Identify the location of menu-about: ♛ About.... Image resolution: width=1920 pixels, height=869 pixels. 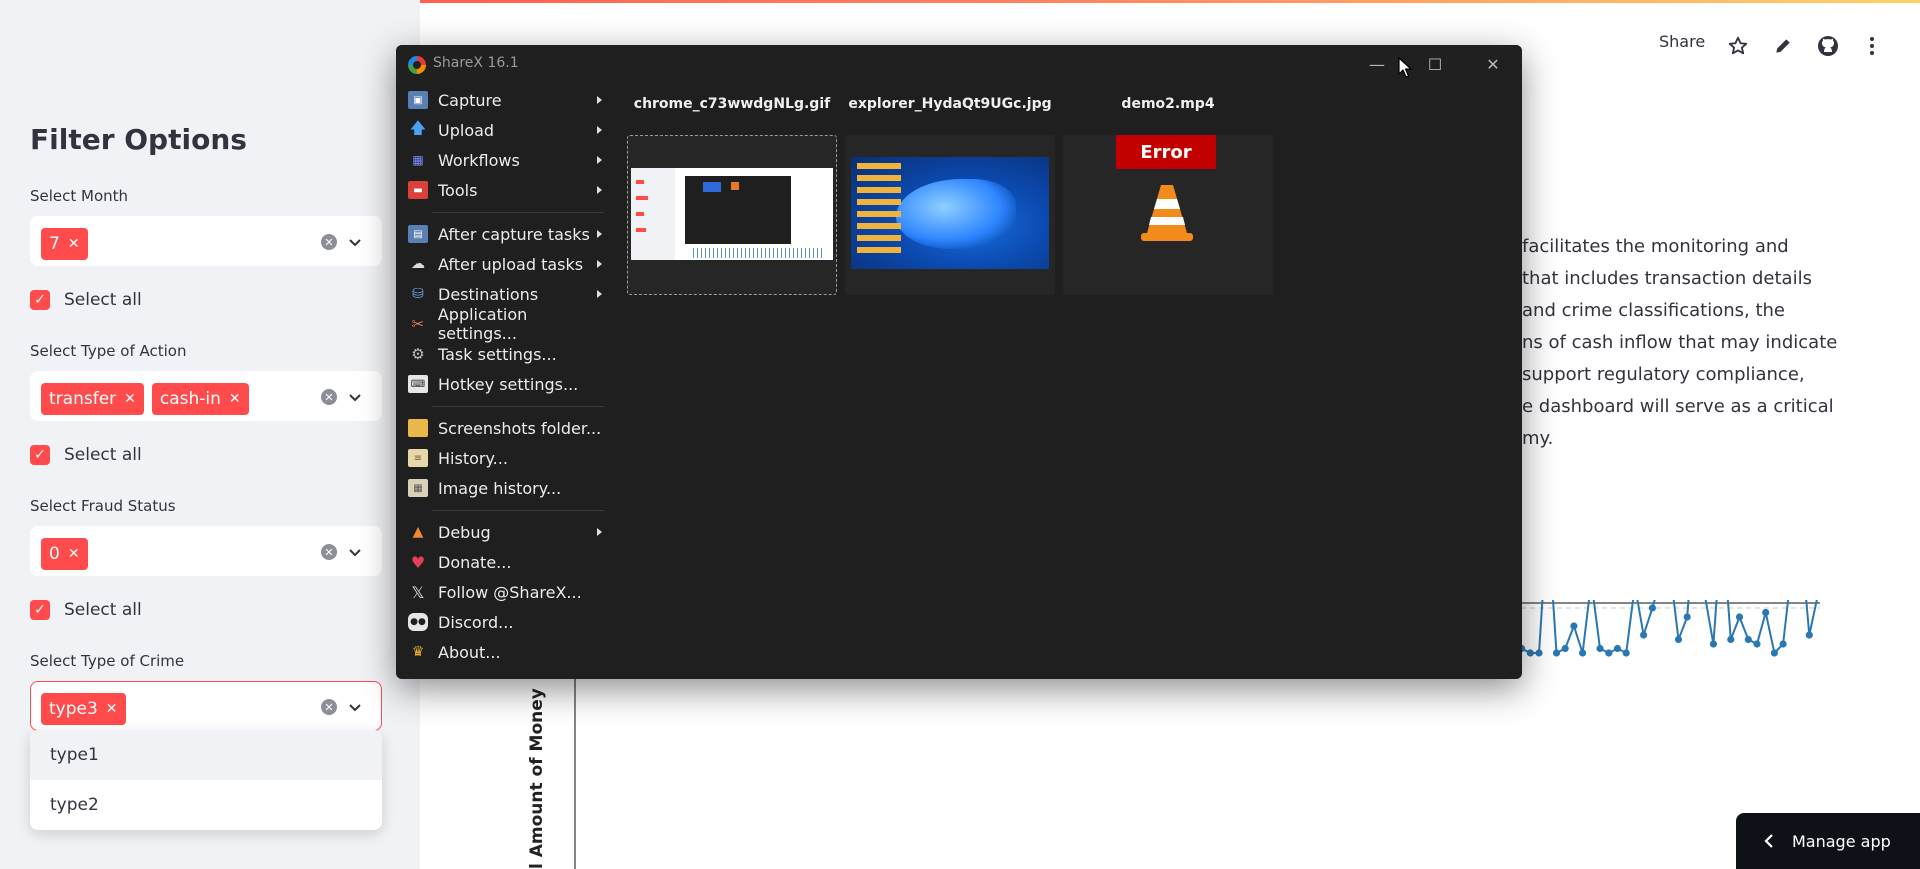
(503, 652).